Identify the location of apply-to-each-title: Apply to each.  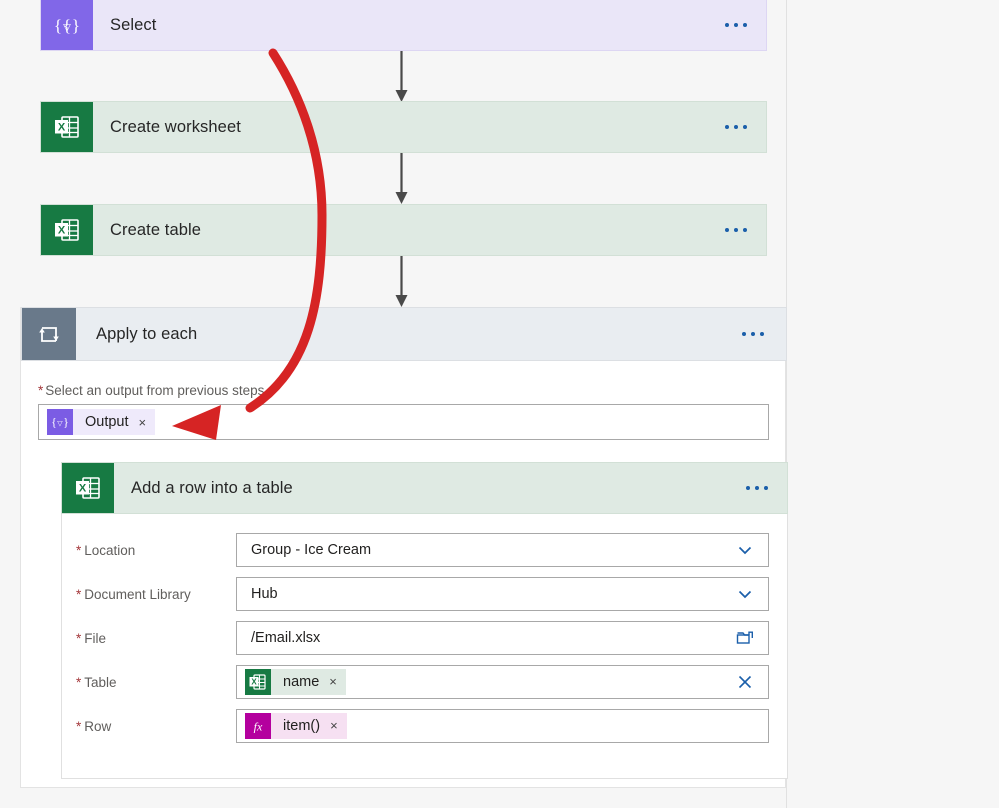
(147, 333).